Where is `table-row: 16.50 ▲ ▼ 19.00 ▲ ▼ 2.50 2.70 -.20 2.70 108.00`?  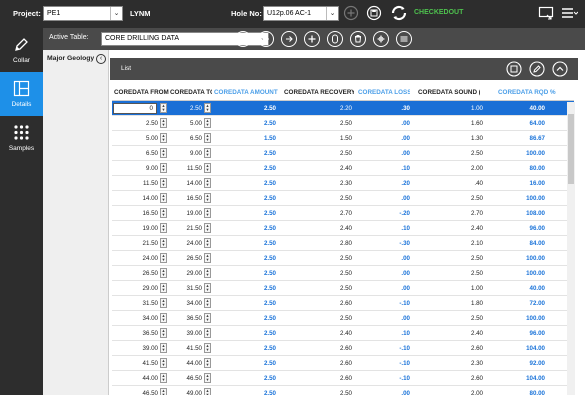
table-row: 16.50 ▲ ▼ 19.00 ▲ ▼ 2.50 2.70 -.20 2.70 108.00 is located at coordinates (343, 213).